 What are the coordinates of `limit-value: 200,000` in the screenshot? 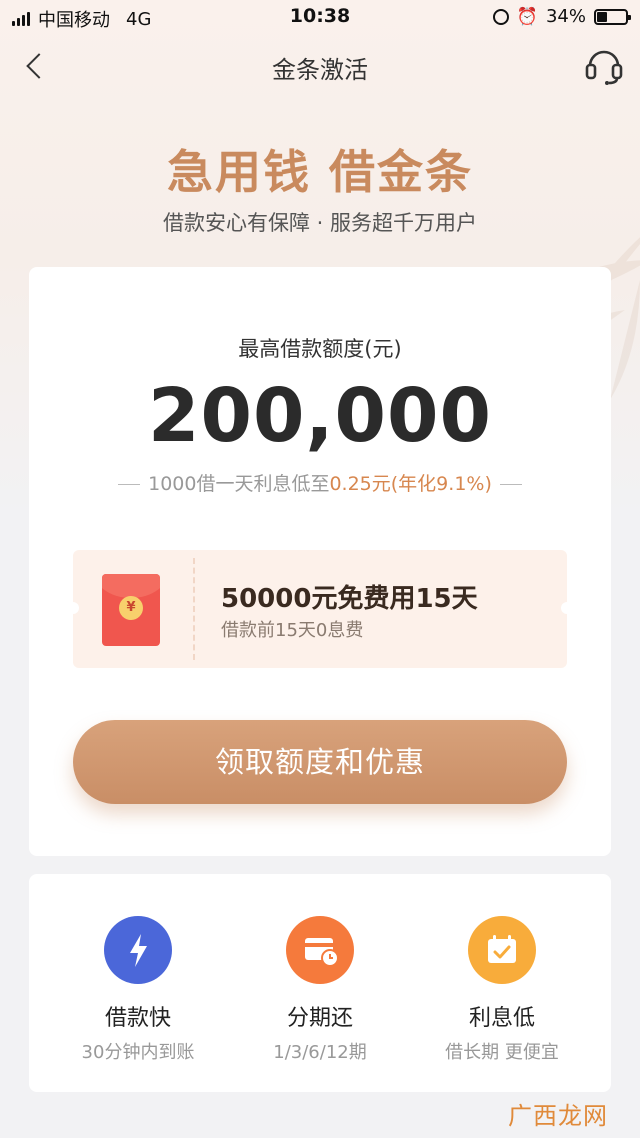 It's located at (320, 416).